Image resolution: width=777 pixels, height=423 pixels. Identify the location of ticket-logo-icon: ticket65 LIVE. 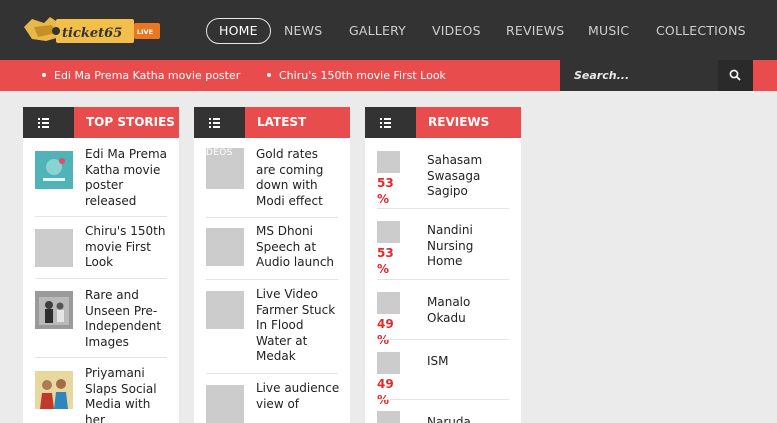
(92, 30).